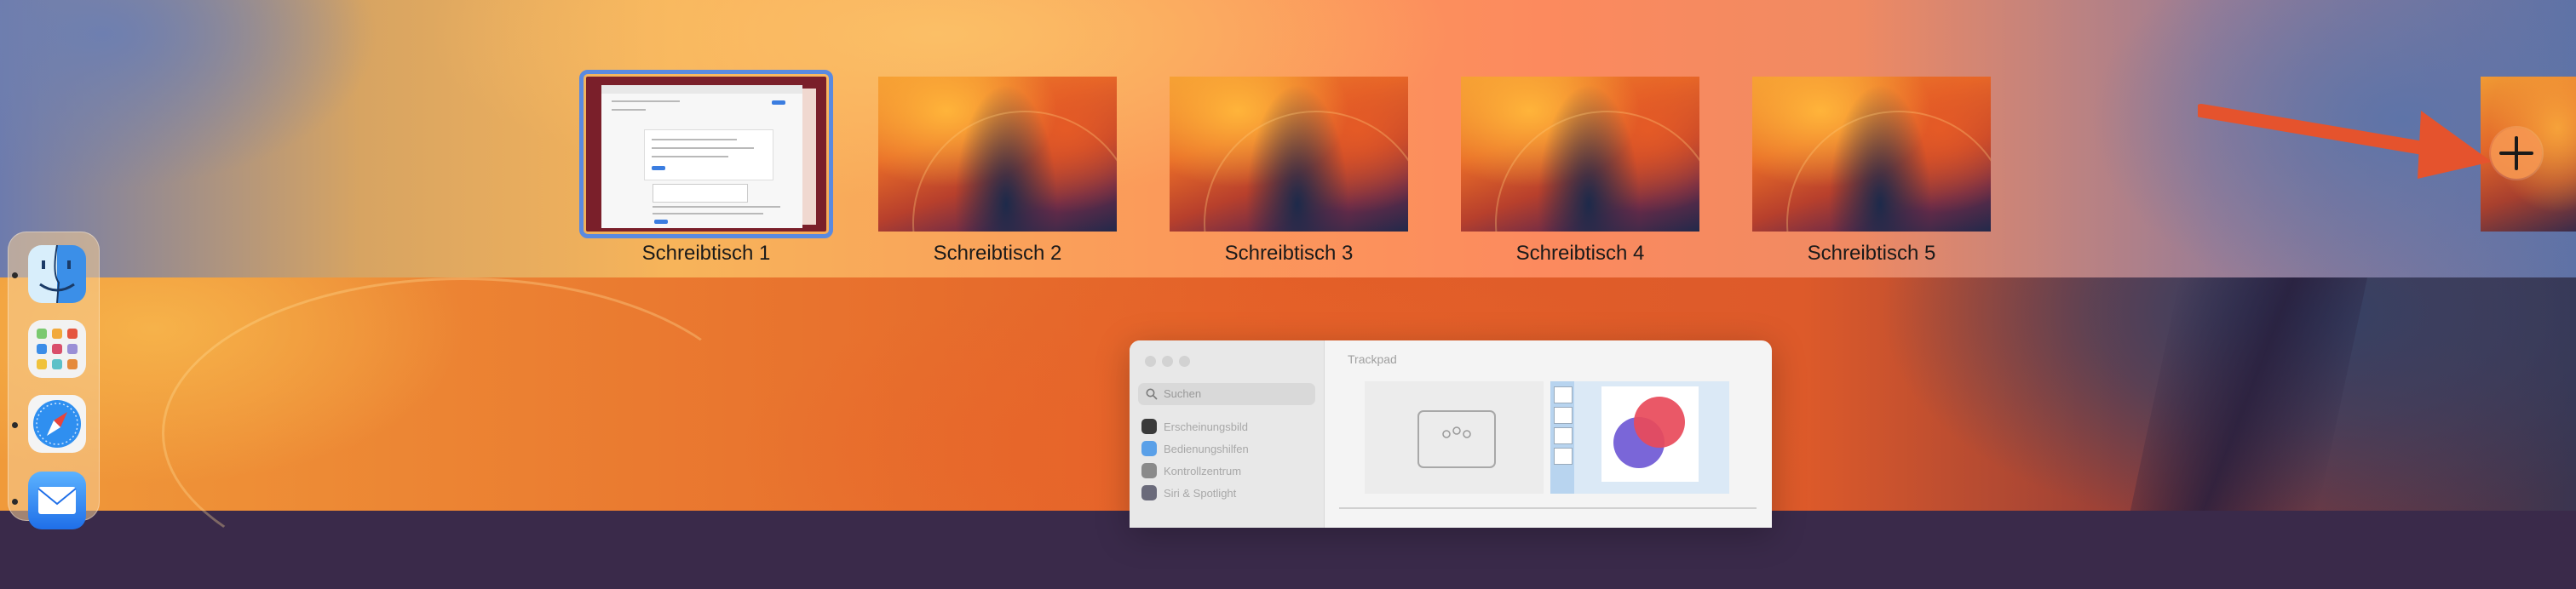  Describe the element at coordinates (1149, 449) in the screenshot. I see `accessibility-icon` at that location.